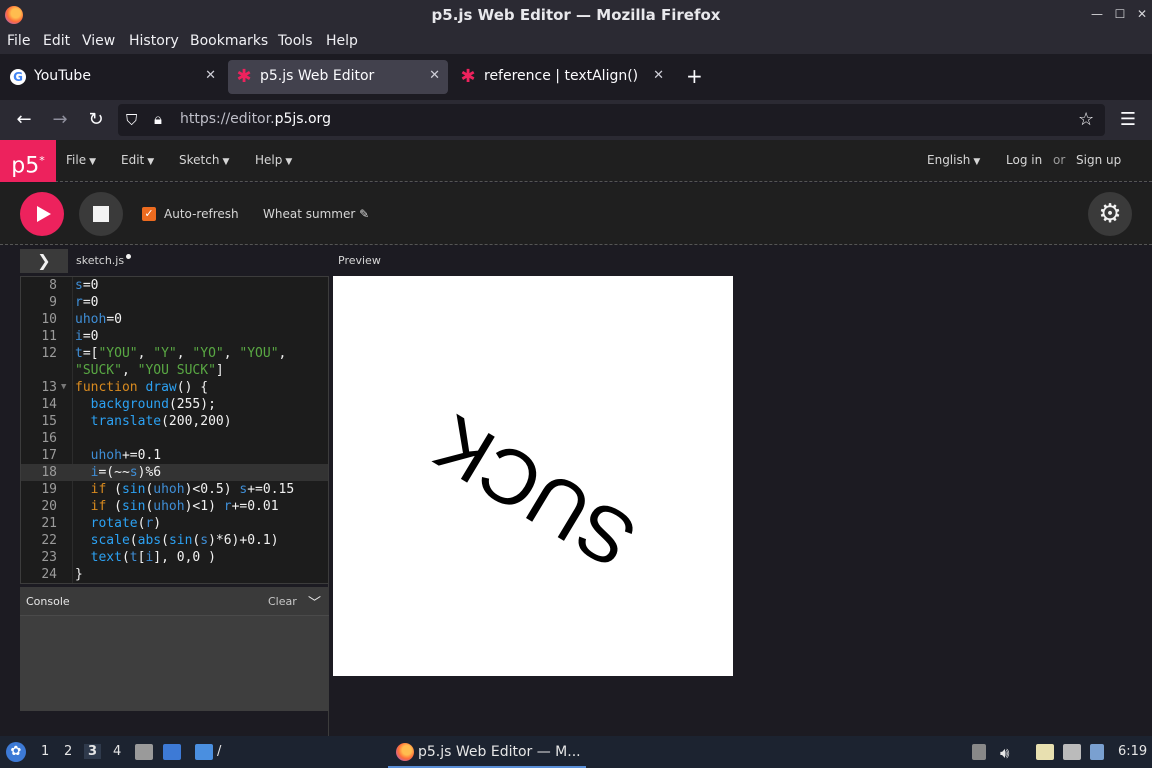 This screenshot has width=1152, height=768. Describe the element at coordinates (98, 319) in the screenshot. I see `code-text: uhoh=0` at that location.